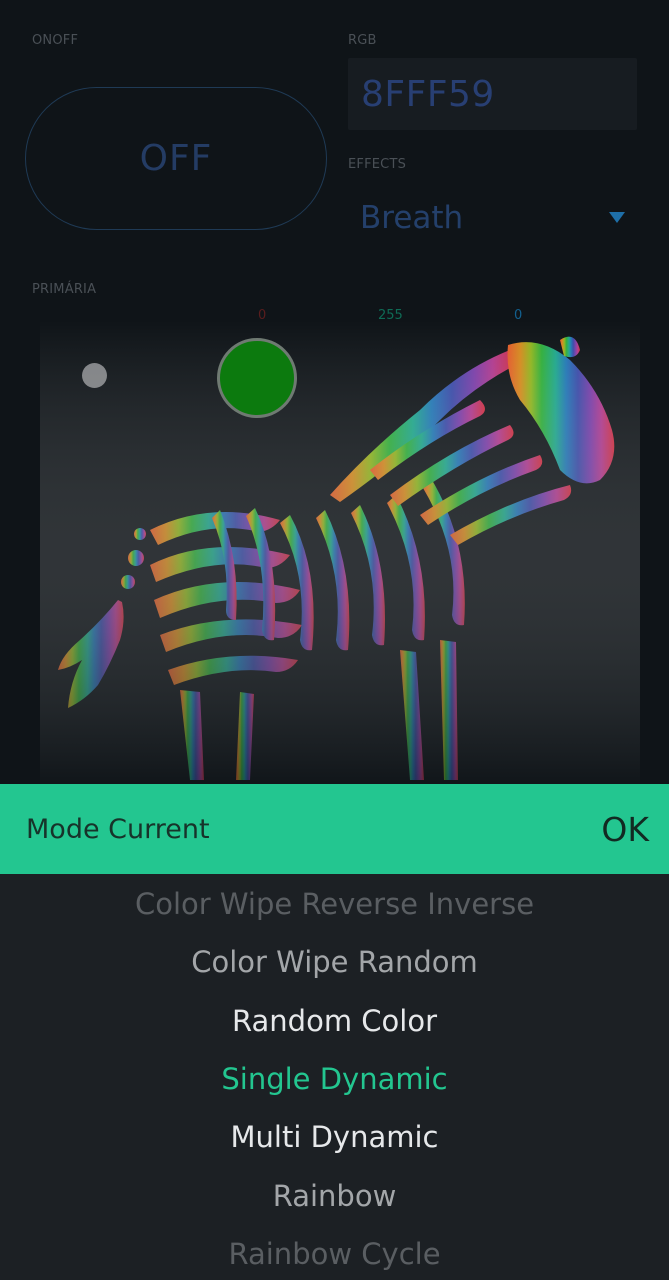  I want to click on picker-item-rainbow-cycle: Rainbow Cycle, so click(334, 1254).